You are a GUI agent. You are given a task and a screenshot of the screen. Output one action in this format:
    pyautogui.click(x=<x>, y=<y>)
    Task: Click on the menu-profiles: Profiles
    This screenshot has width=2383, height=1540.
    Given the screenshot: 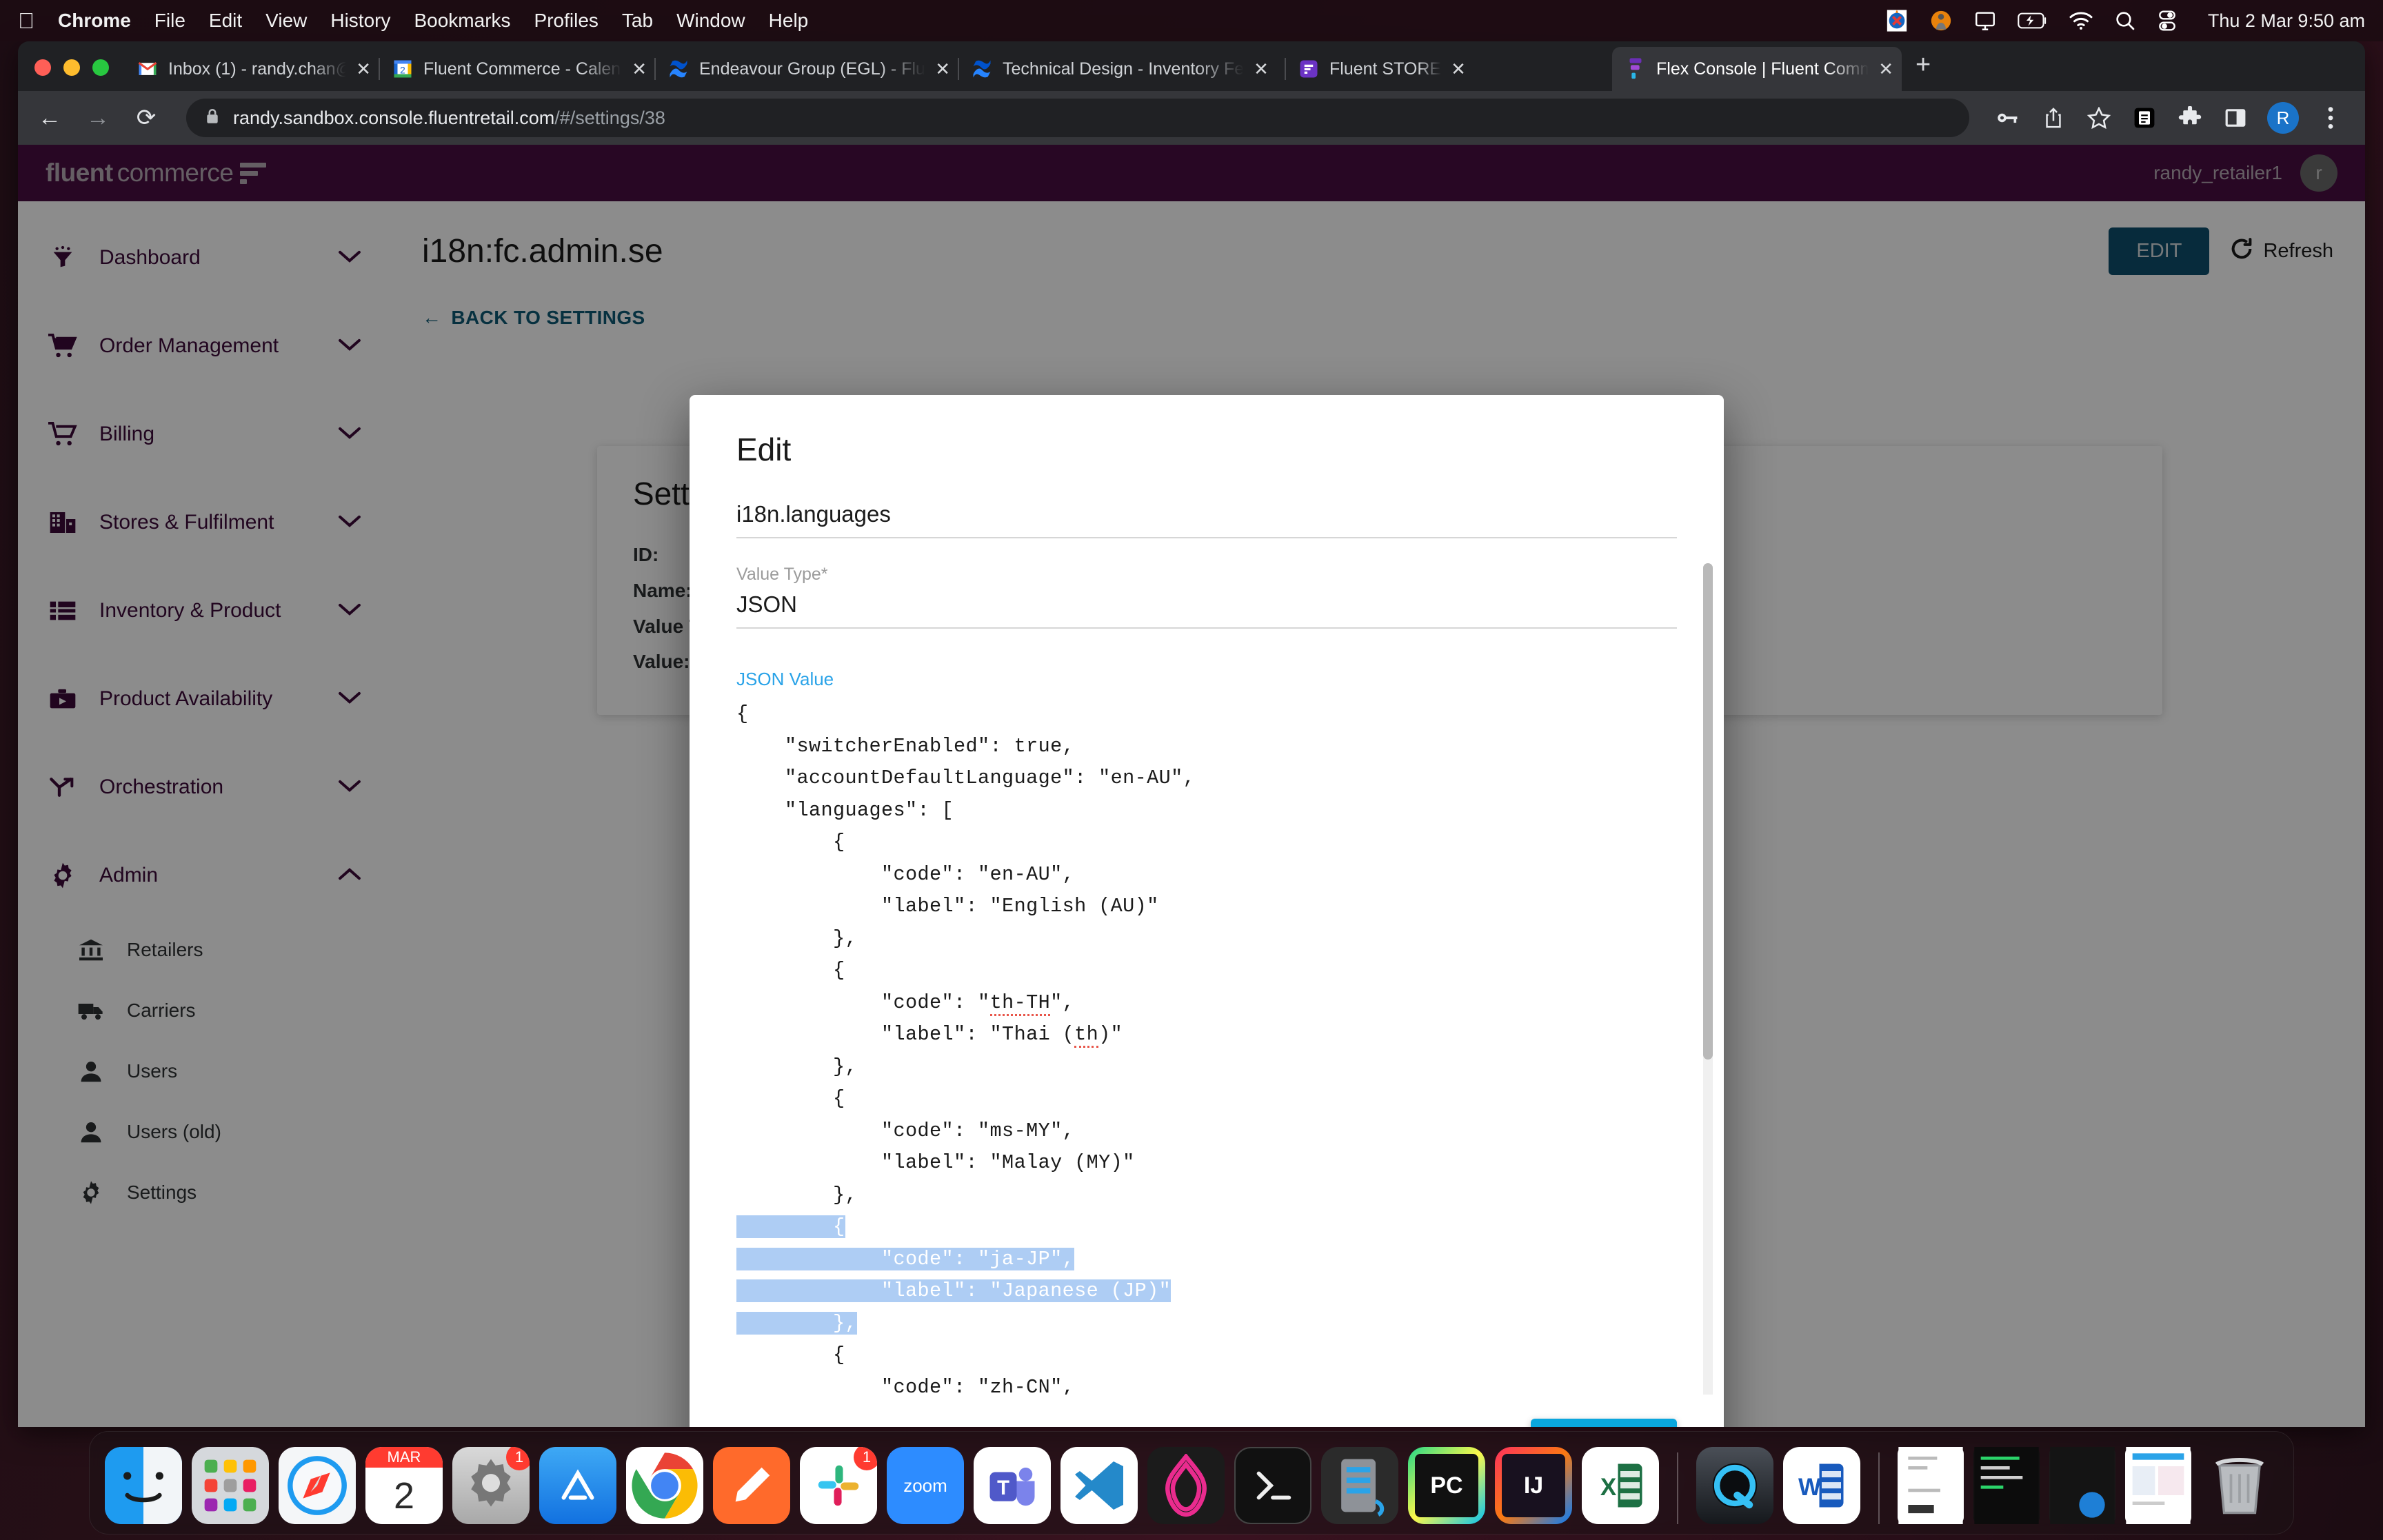 What is the action you would take?
    pyautogui.click(x=566, y=21)
    